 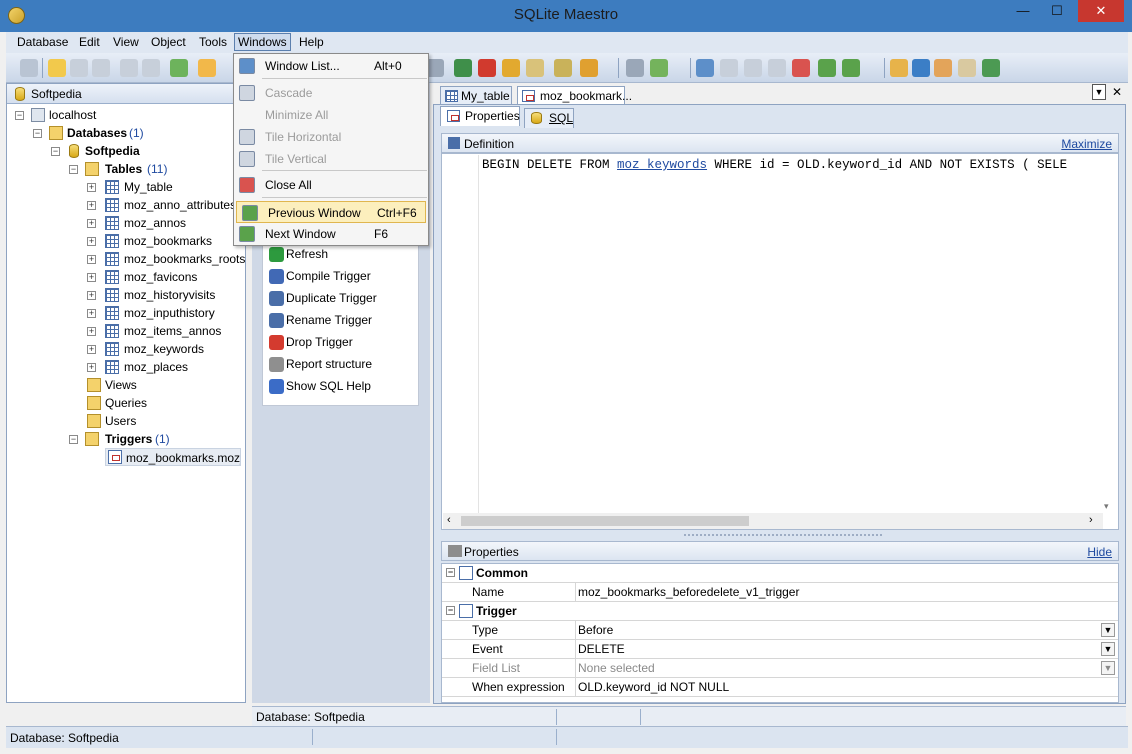 What do you see at coordinates (449, 520) in the screenshot?
I see `scroll-left-icon: ‹` at bounding box center [449, 520].